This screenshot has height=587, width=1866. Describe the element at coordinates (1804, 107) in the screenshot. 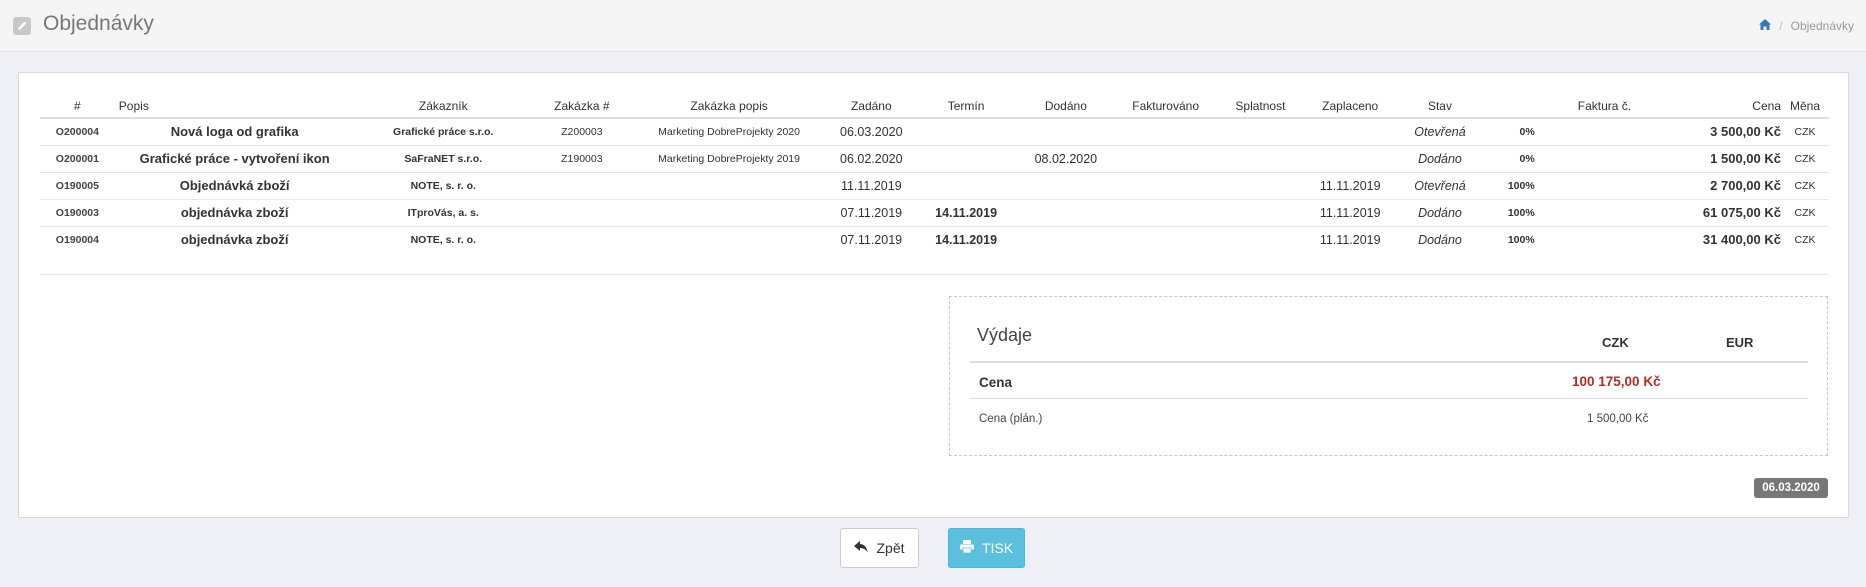

I see `col-header-currency: Měna` at that location.